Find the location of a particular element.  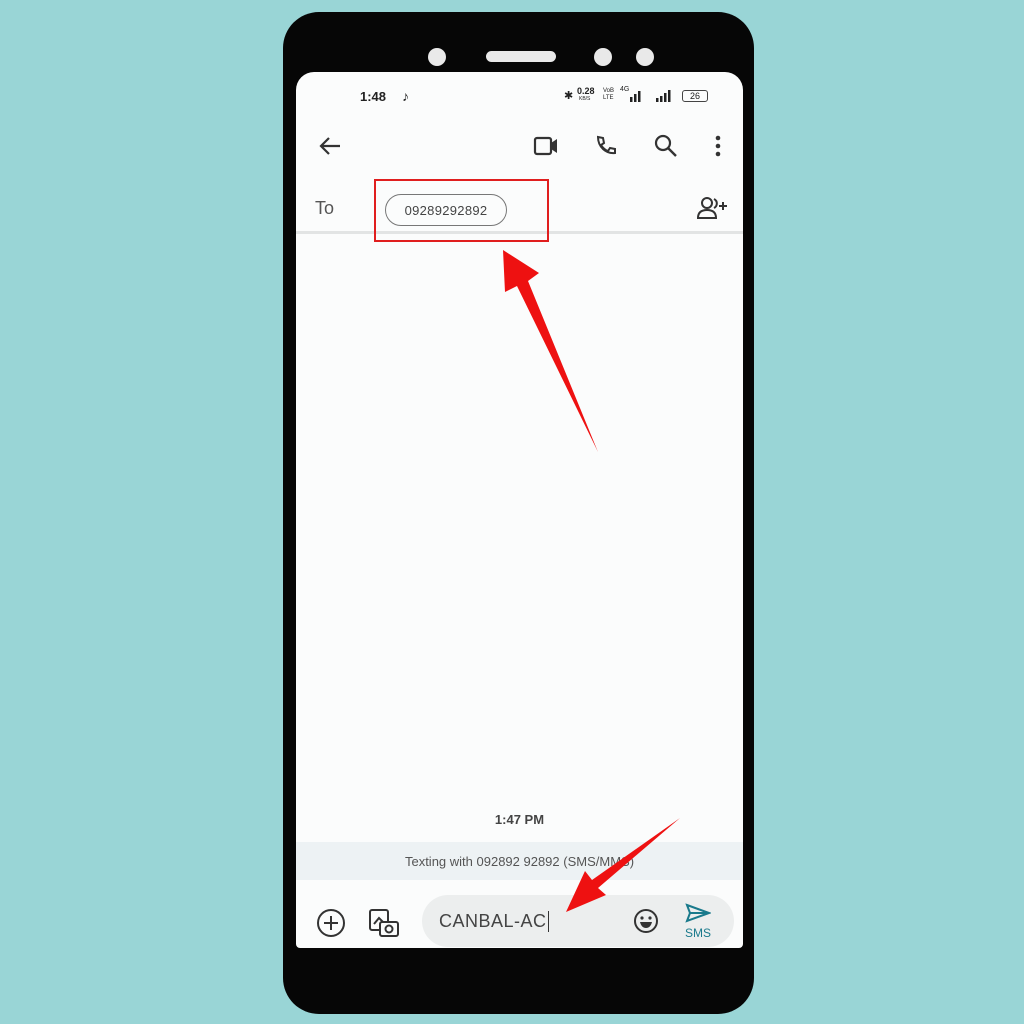

annotation-arrow-up is located at coordinates (550, 351).